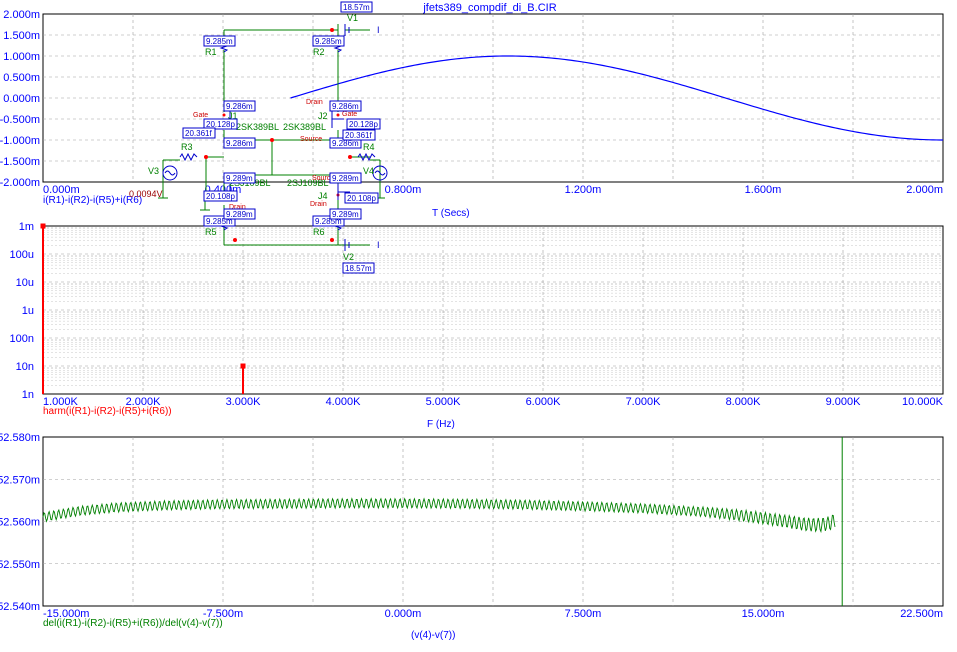 Image resolution: width=957 pixels, height=652 pixels. I want to click on x-tick-label: 2.000m, so click(924, 190).